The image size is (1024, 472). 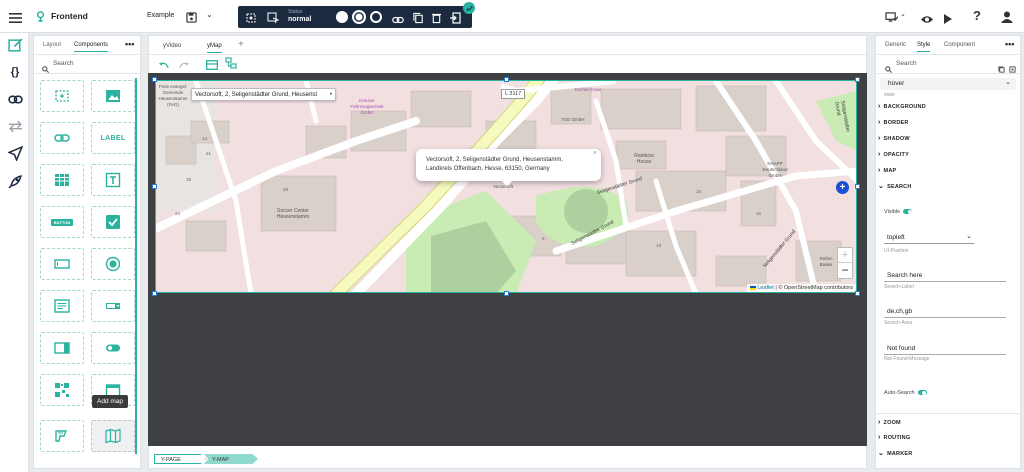 What do you see at coordinates (906, 63) in the screenshot?
I see `style-search-input: Search` at bounding box center [906, 63].